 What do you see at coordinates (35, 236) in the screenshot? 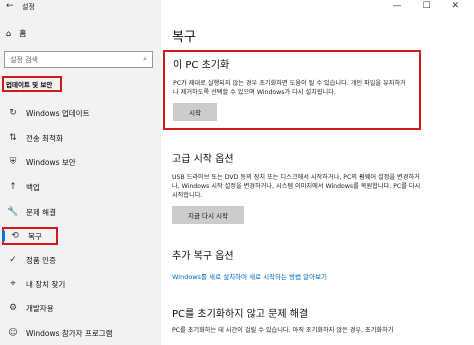
I see `sidebar-item-label: 복구` at bounding box center [35, 236].